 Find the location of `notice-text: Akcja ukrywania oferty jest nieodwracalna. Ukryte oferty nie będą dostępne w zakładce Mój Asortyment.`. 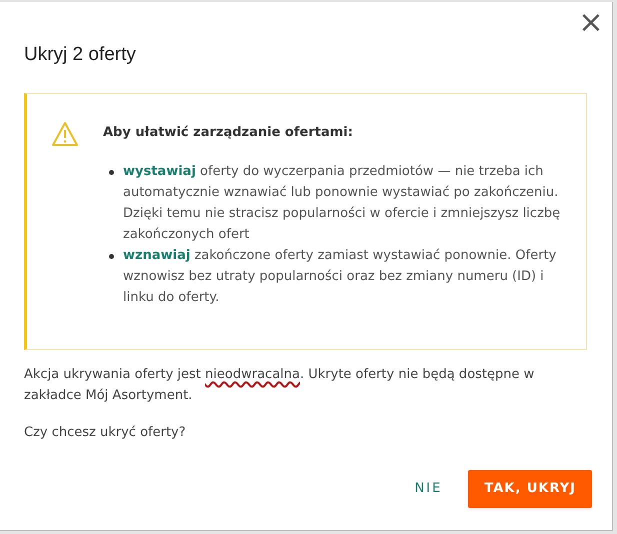

notice-text: Akcja ukrywania oferty jest nieodwracalna. Ukryte oferty nie będą dostępne w zakładce Mój Asortyment. is located at coordinates (280, 385).